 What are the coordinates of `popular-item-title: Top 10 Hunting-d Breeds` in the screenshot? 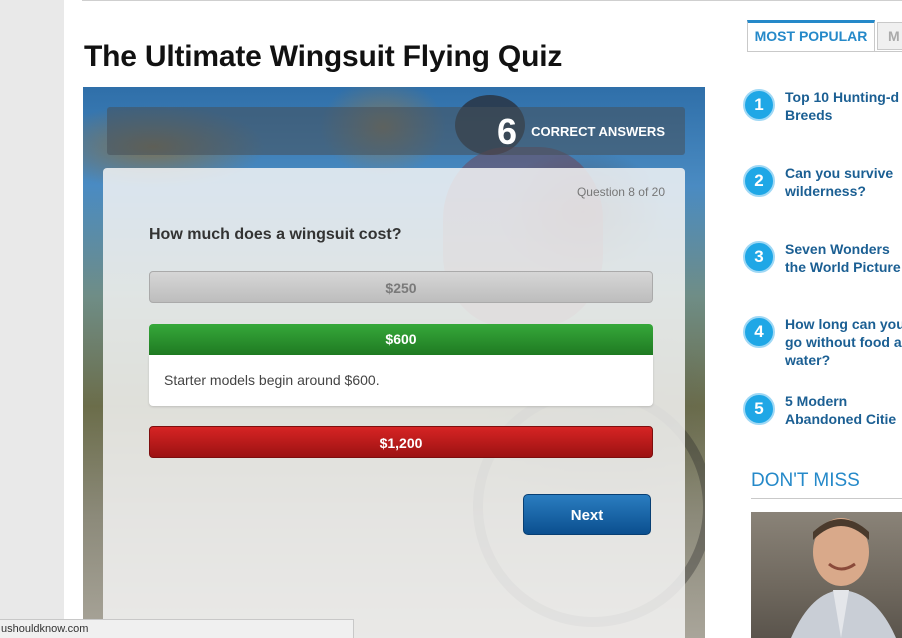 It's located at (843, 106).